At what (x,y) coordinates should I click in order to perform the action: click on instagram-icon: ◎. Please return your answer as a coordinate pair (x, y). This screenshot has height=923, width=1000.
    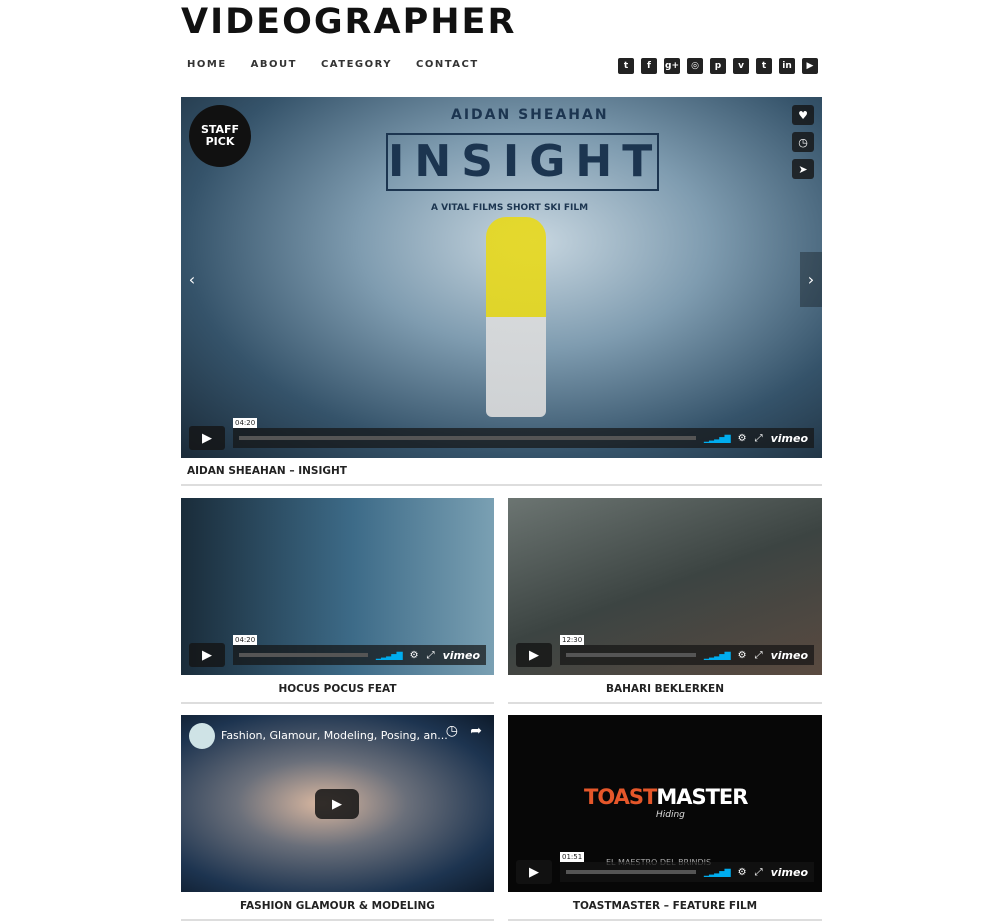
    Looking at the image, I should click on (695, 66).